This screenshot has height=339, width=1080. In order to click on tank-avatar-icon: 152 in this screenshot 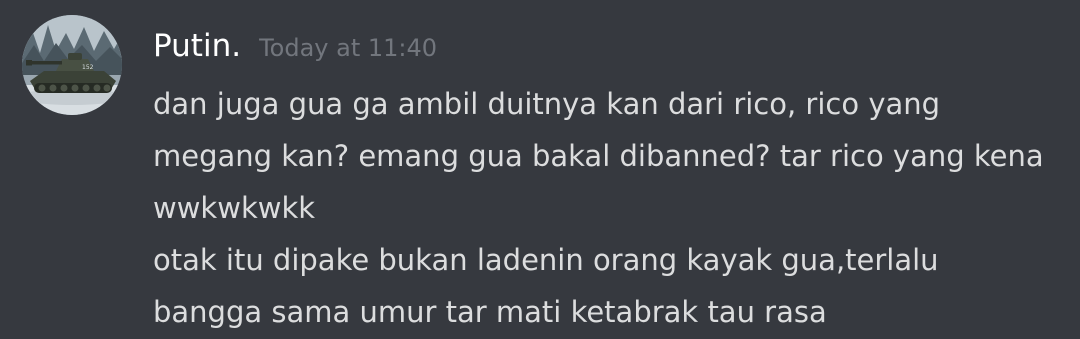, I will do `click(72, 65)`.